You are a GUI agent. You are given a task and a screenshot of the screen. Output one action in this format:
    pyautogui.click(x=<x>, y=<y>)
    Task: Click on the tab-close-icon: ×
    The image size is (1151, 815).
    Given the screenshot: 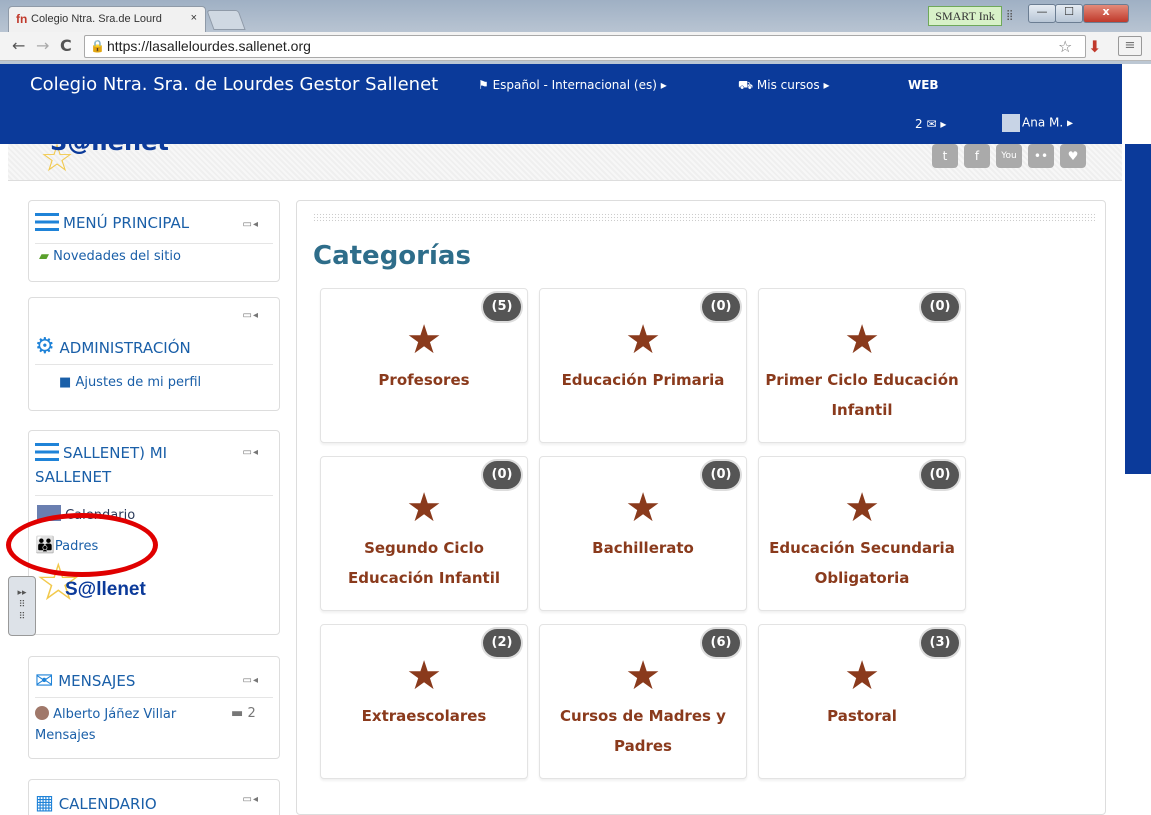 What is the action you would take?
    pyautogui.click(x=194, y=18)
    